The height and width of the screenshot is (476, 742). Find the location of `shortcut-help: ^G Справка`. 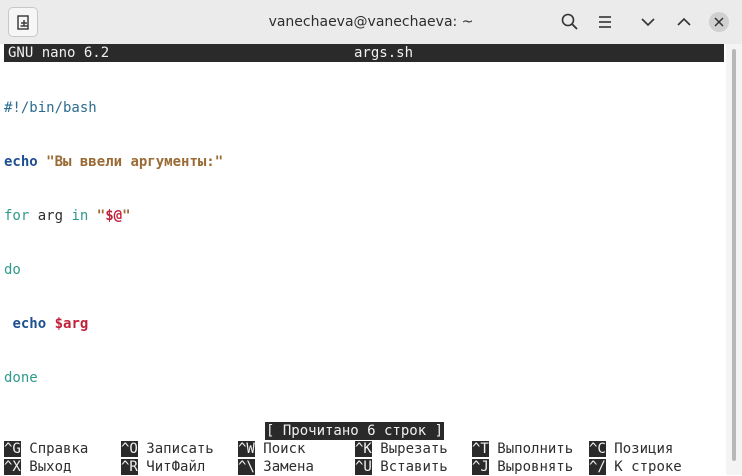

shortcut-help: ^G Справка is located at coordinates (46, 449).